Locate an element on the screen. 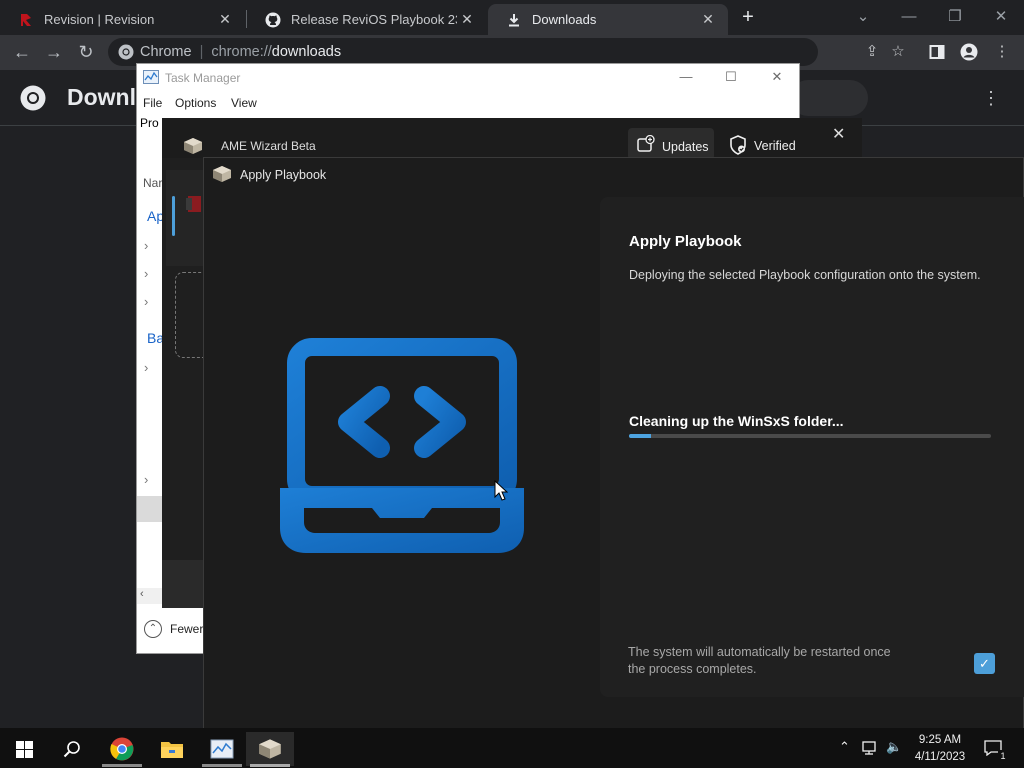 This screenshot has height=768, width=1024. selection-indicator is located at coordinates (173, 216).